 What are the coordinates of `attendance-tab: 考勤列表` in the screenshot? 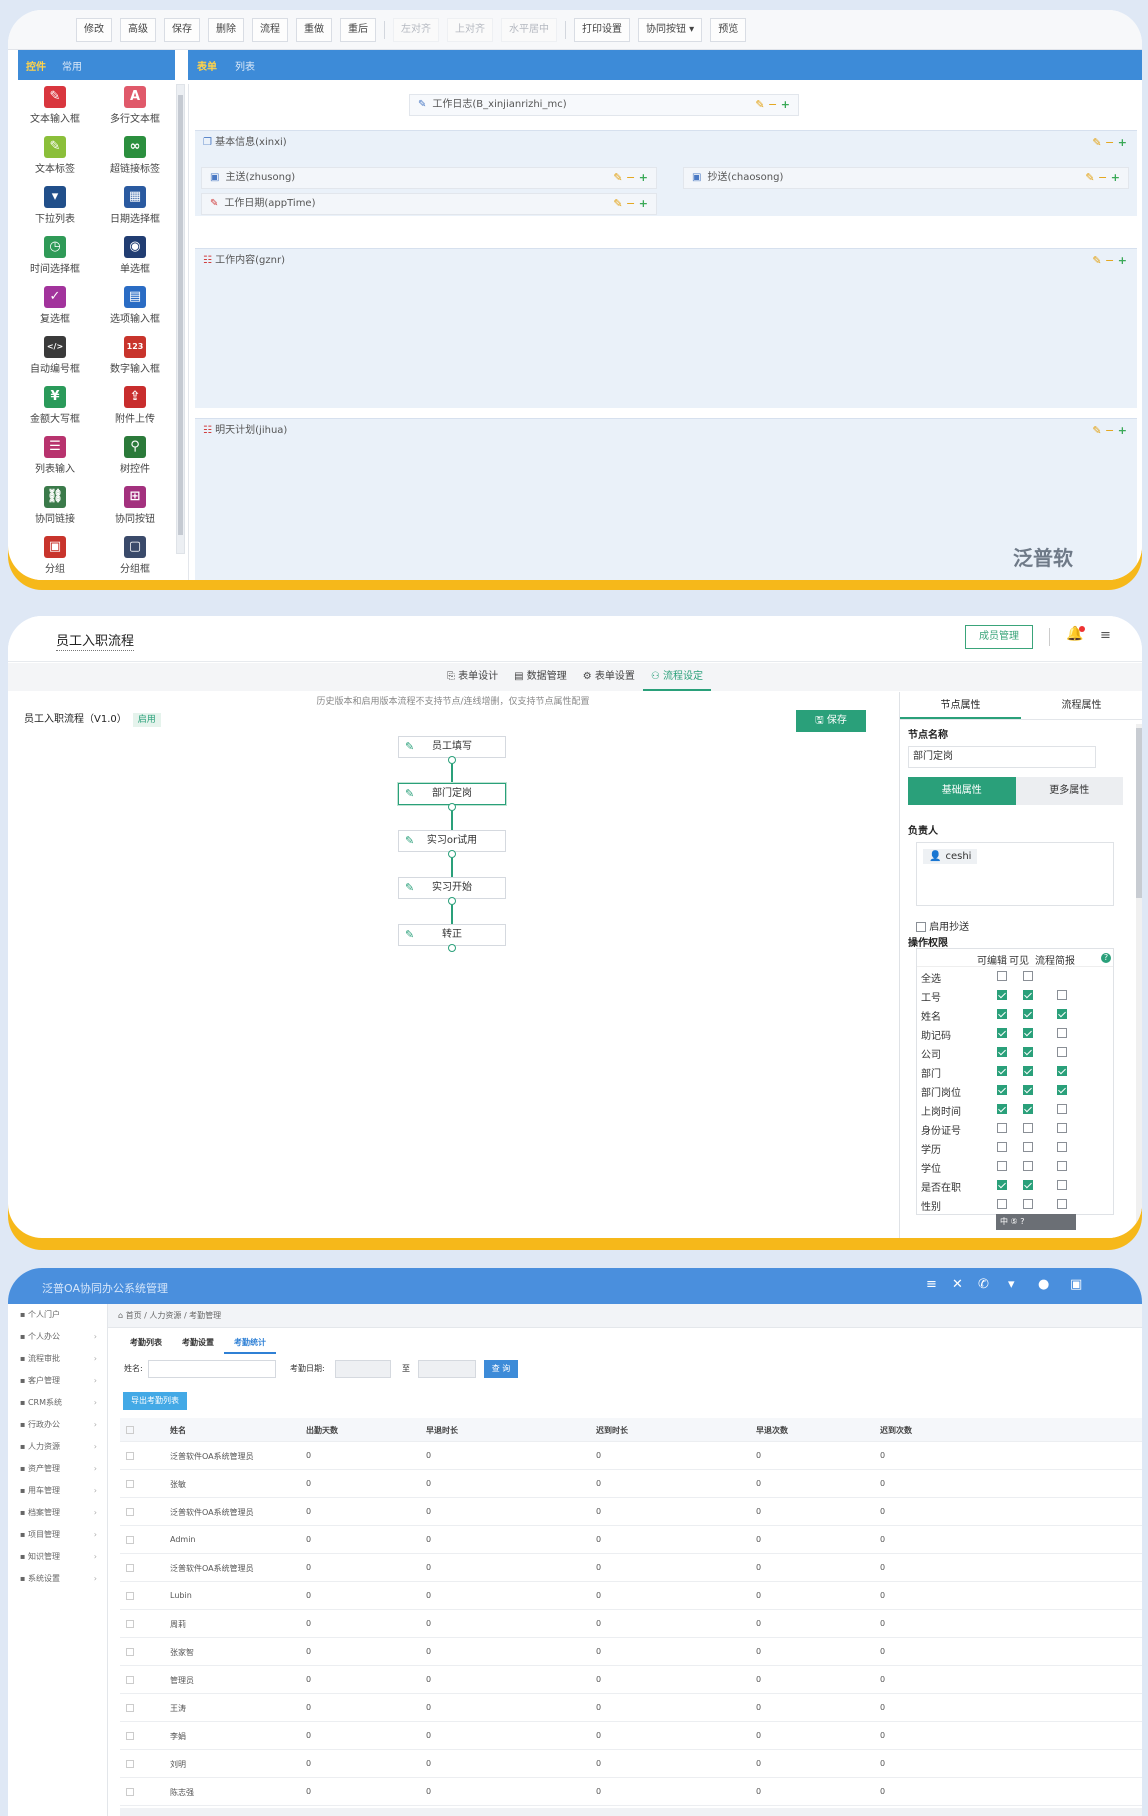 It's located at (146, 1343).